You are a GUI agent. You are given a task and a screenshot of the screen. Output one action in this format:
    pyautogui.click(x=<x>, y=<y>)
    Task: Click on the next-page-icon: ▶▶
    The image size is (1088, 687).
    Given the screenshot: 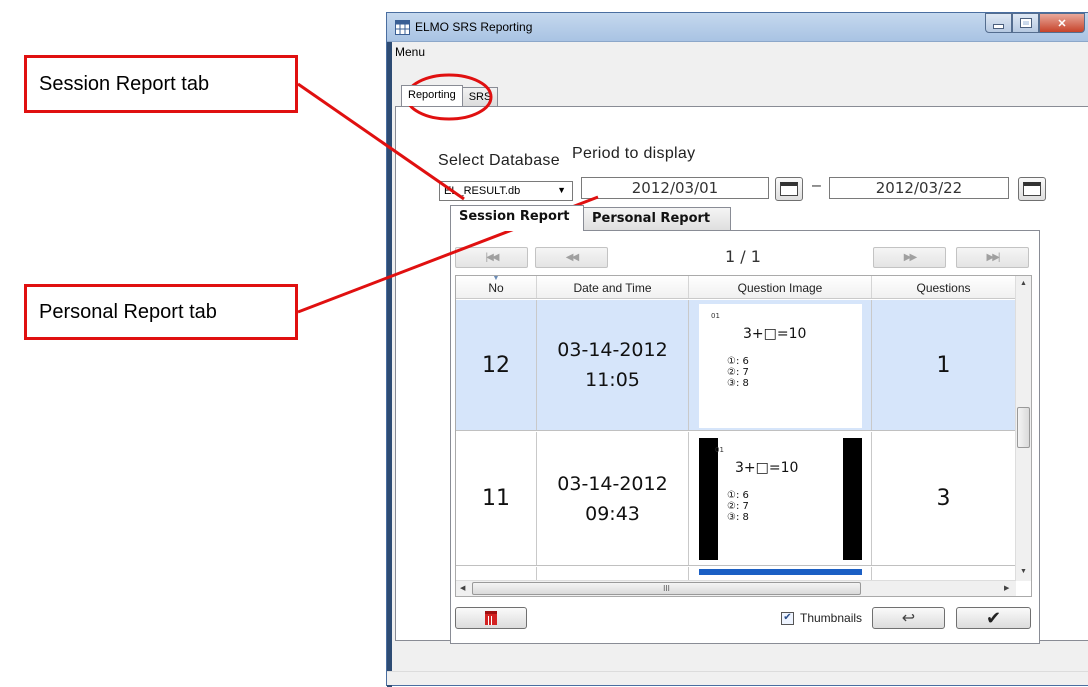 What is the action you would take?
    pyautogui.click(x=910, y=257)
    